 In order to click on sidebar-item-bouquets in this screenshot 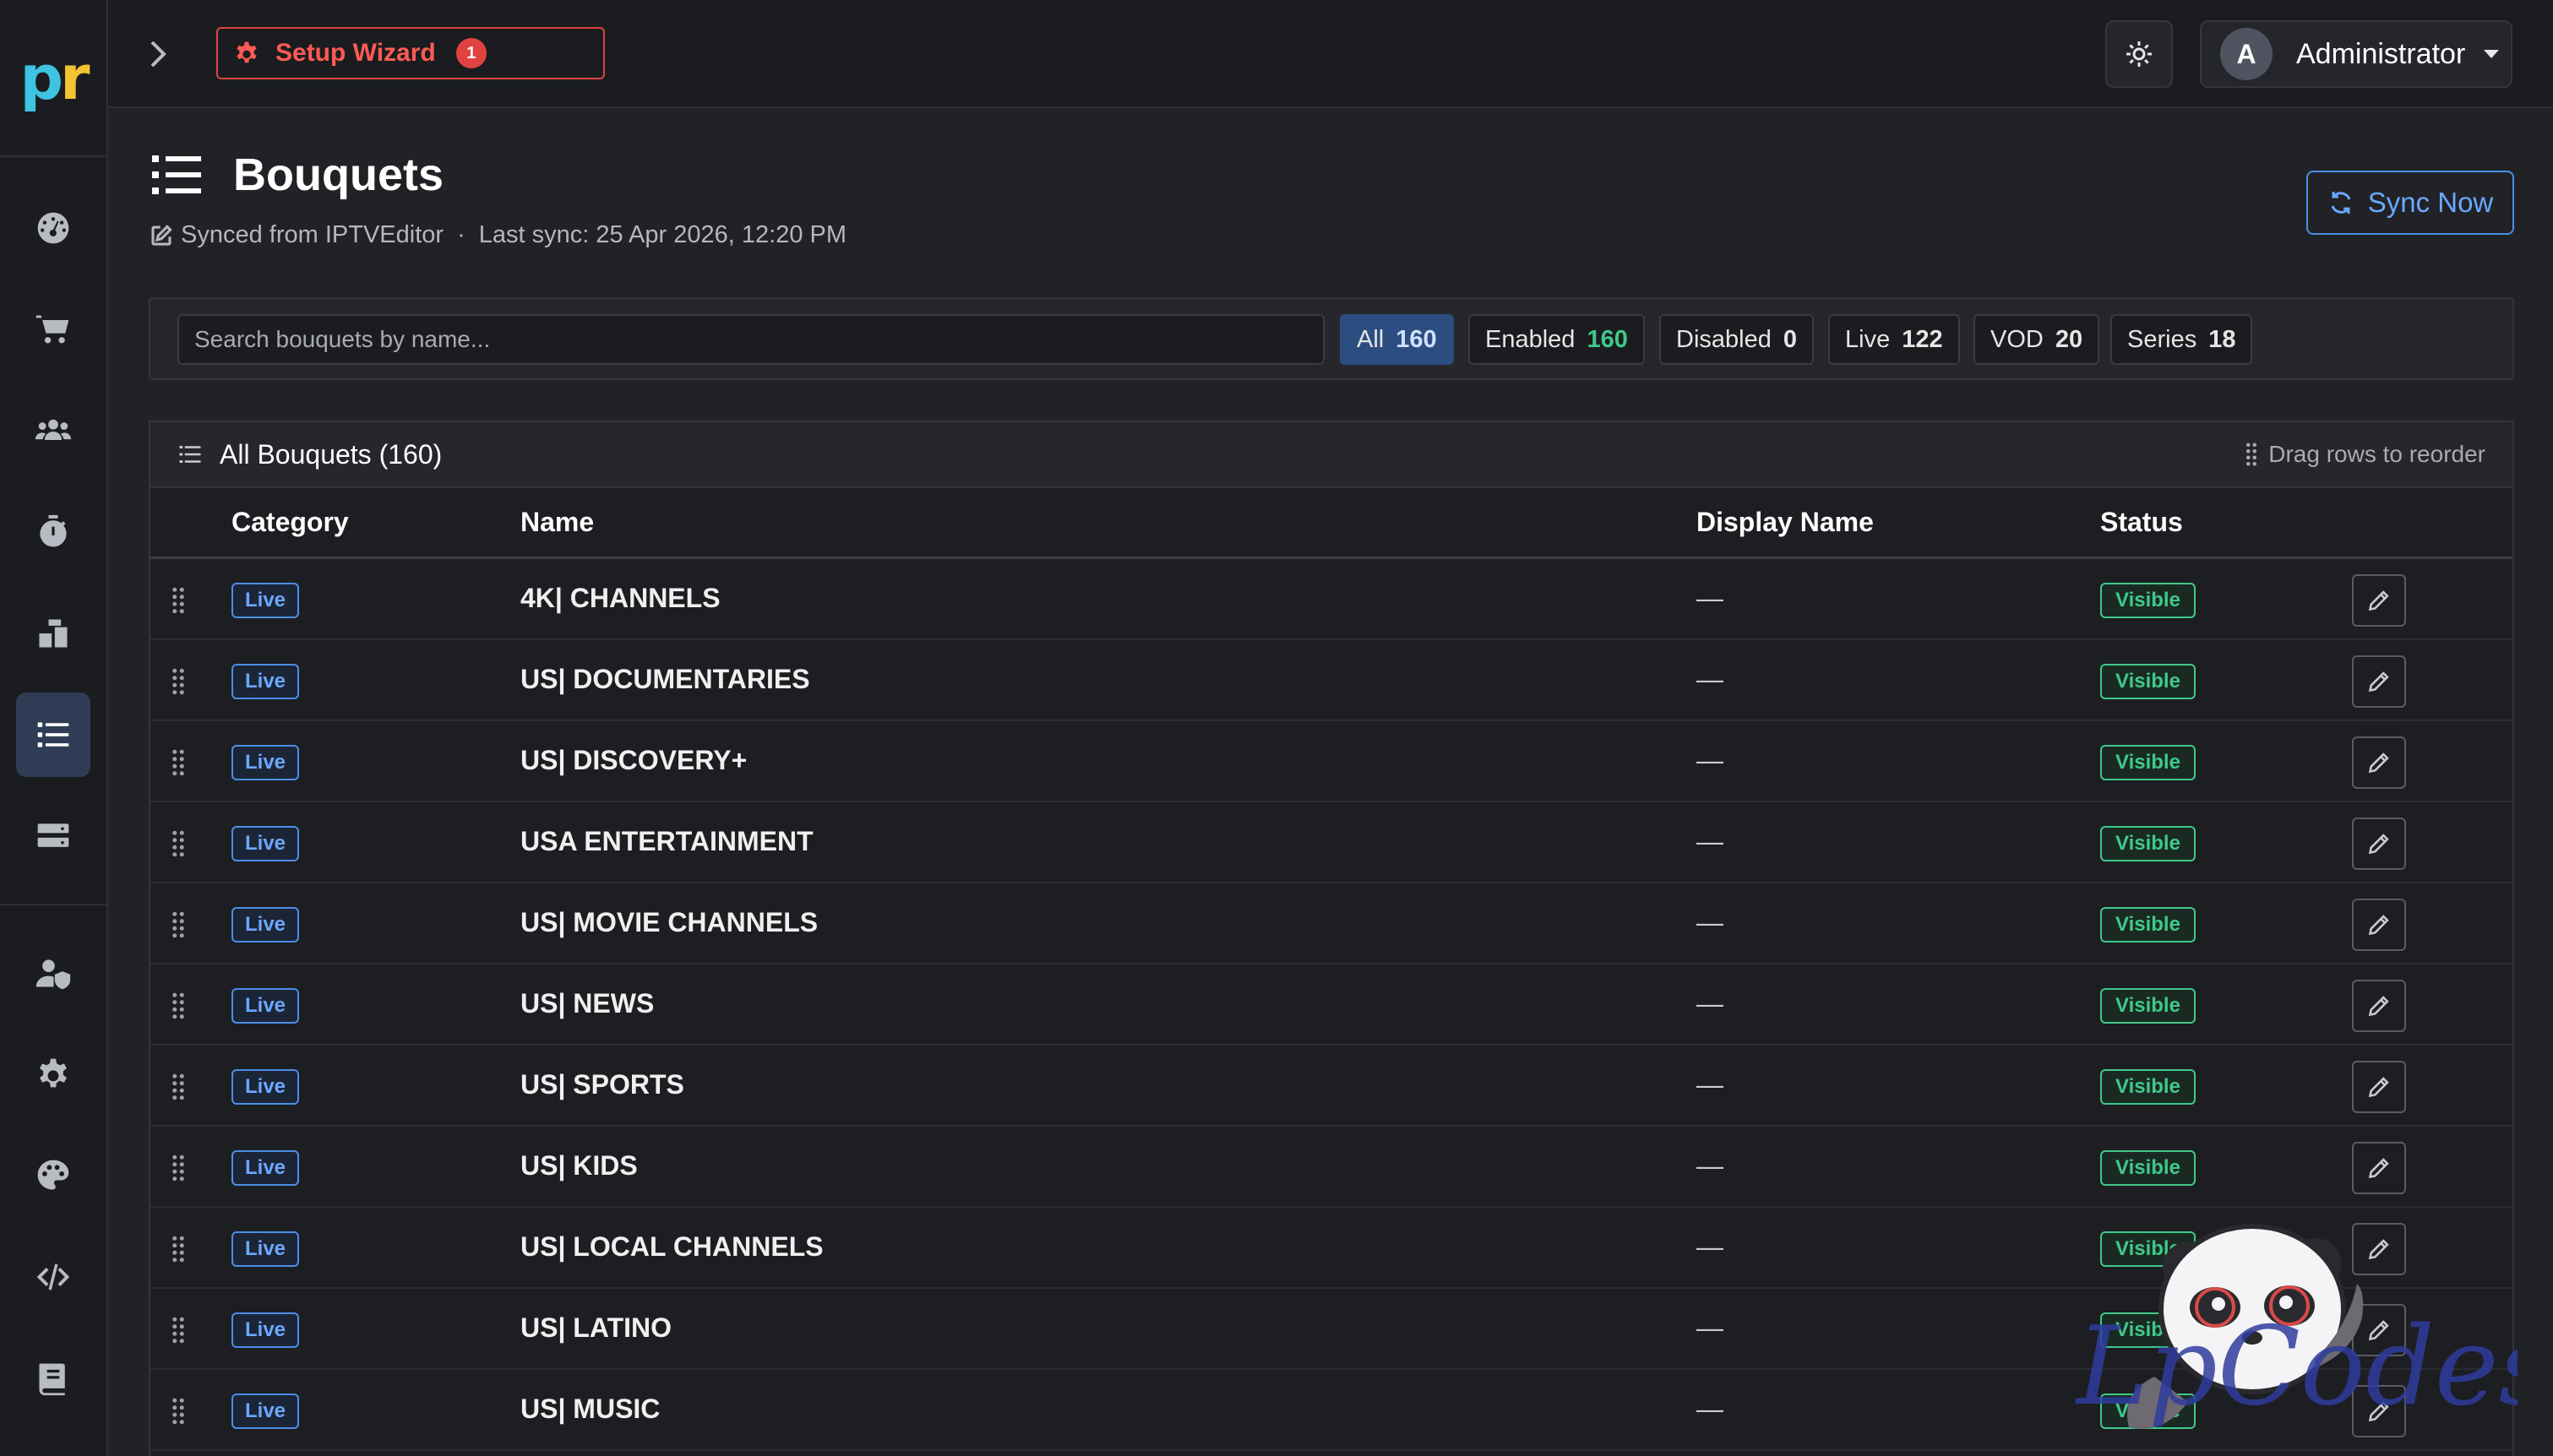, I will do `click(53, 735)`.